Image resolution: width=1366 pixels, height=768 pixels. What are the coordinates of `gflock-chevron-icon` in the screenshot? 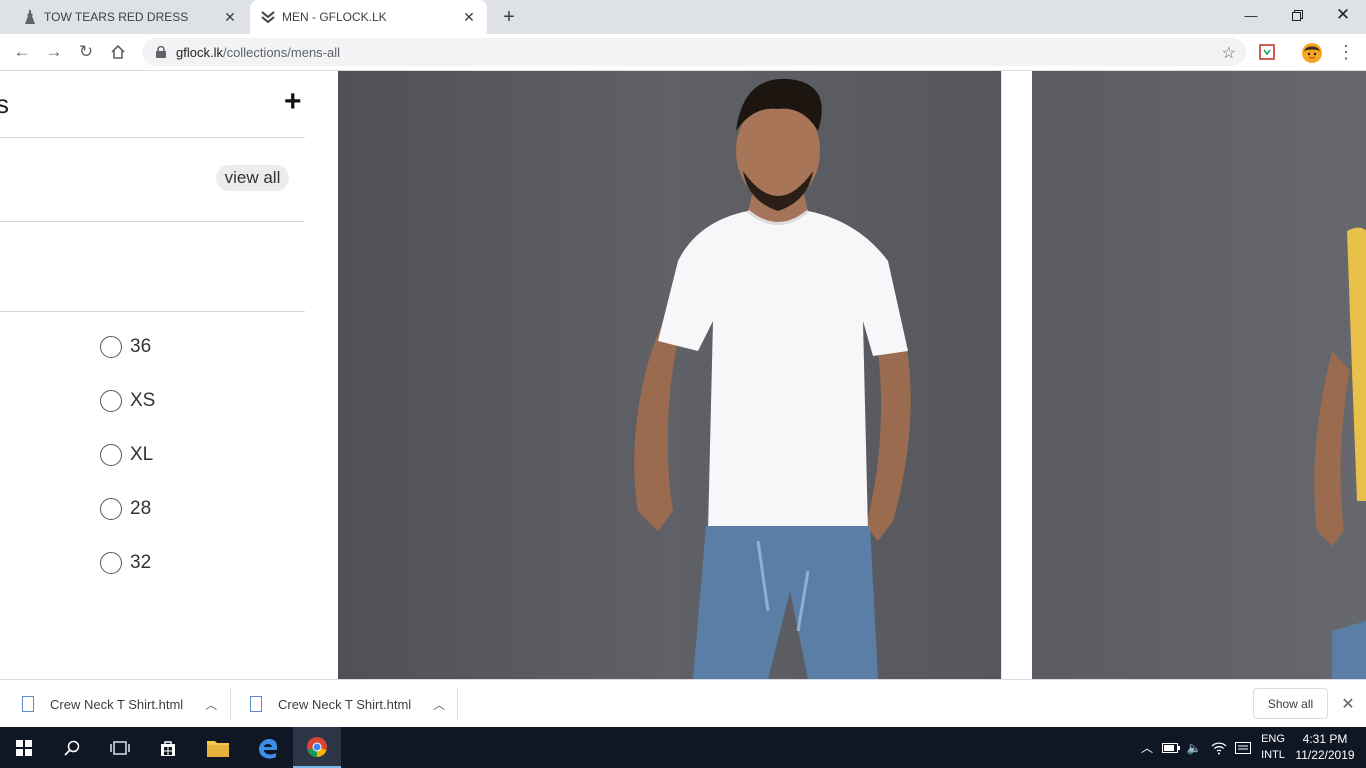 It's located at (268, 17).